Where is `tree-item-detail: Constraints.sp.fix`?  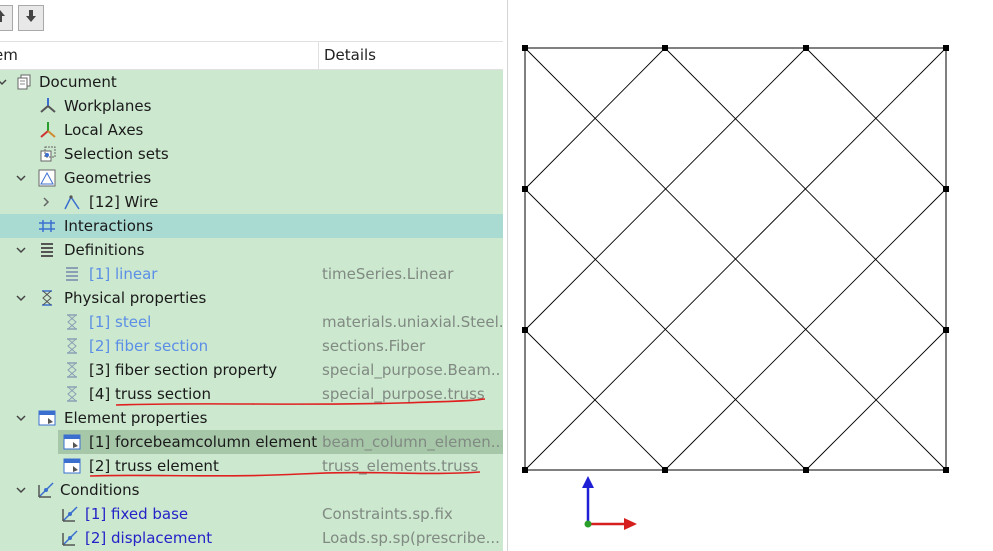 tree-item-detail: Constraints.sp.fix is located at coordinates (387, 514).